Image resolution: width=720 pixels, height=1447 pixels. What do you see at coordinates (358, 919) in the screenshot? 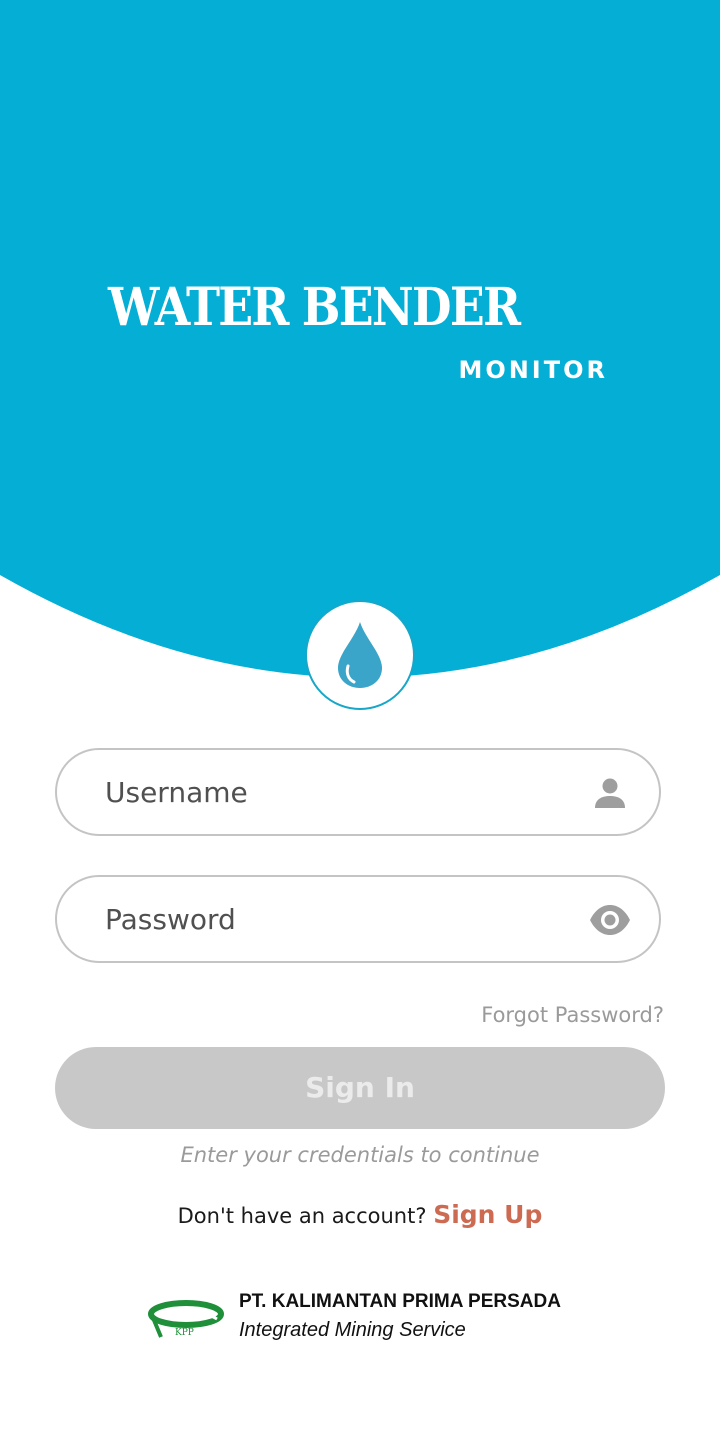
I see `password-field: Password` at bounding box center [358, 919].